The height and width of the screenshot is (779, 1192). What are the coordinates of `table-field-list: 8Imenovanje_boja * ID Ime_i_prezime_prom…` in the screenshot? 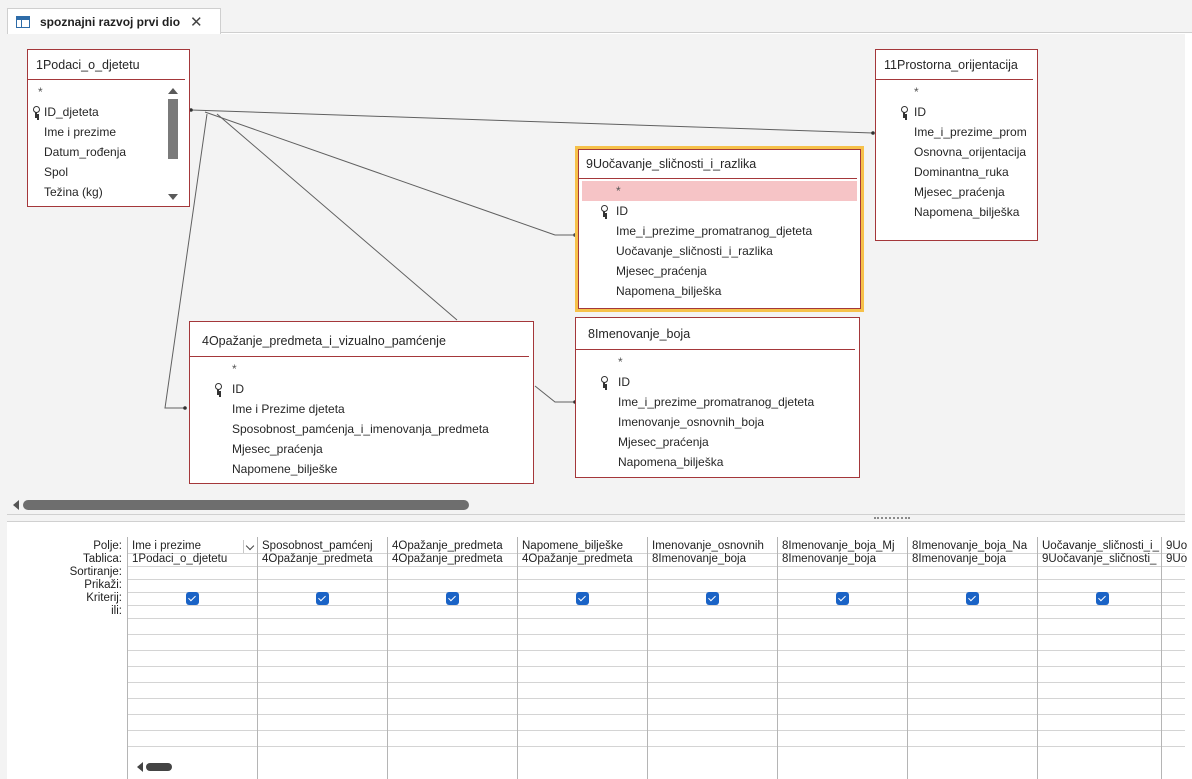 It's located at (717, 397).